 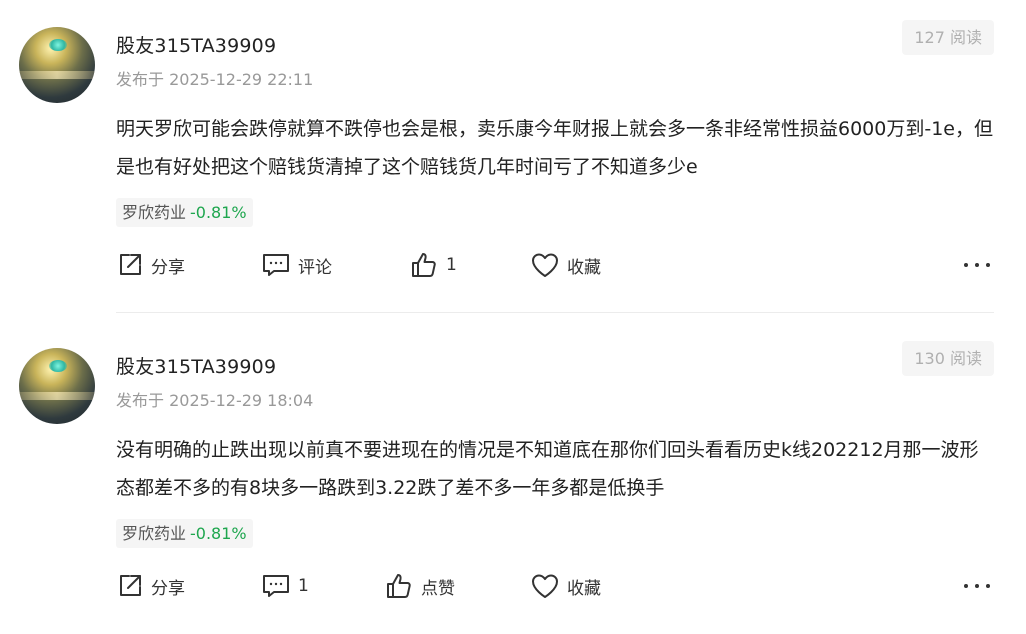 What do you see at coordinates (315, 267) in the screenshot?
I see `comment-label: 评论` at bounding box center [315, 267].